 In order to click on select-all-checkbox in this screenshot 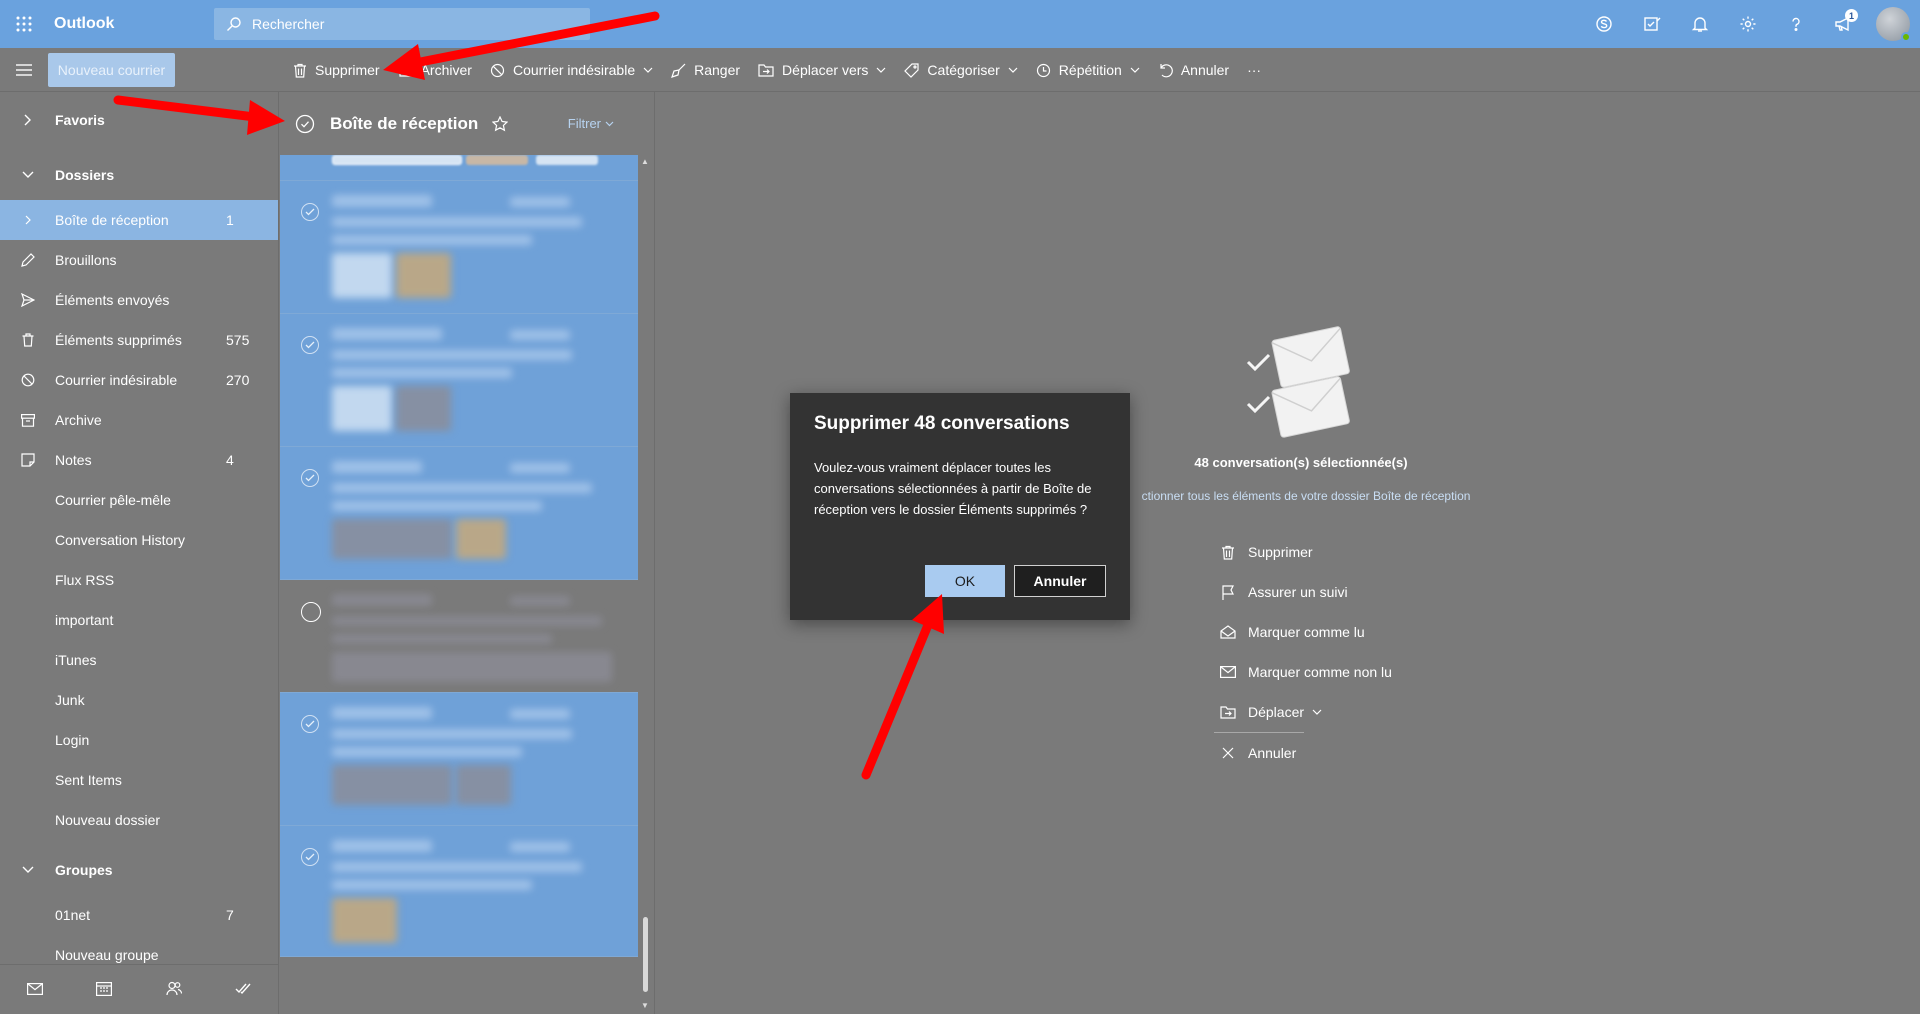, I will do `click(305, 124)`.